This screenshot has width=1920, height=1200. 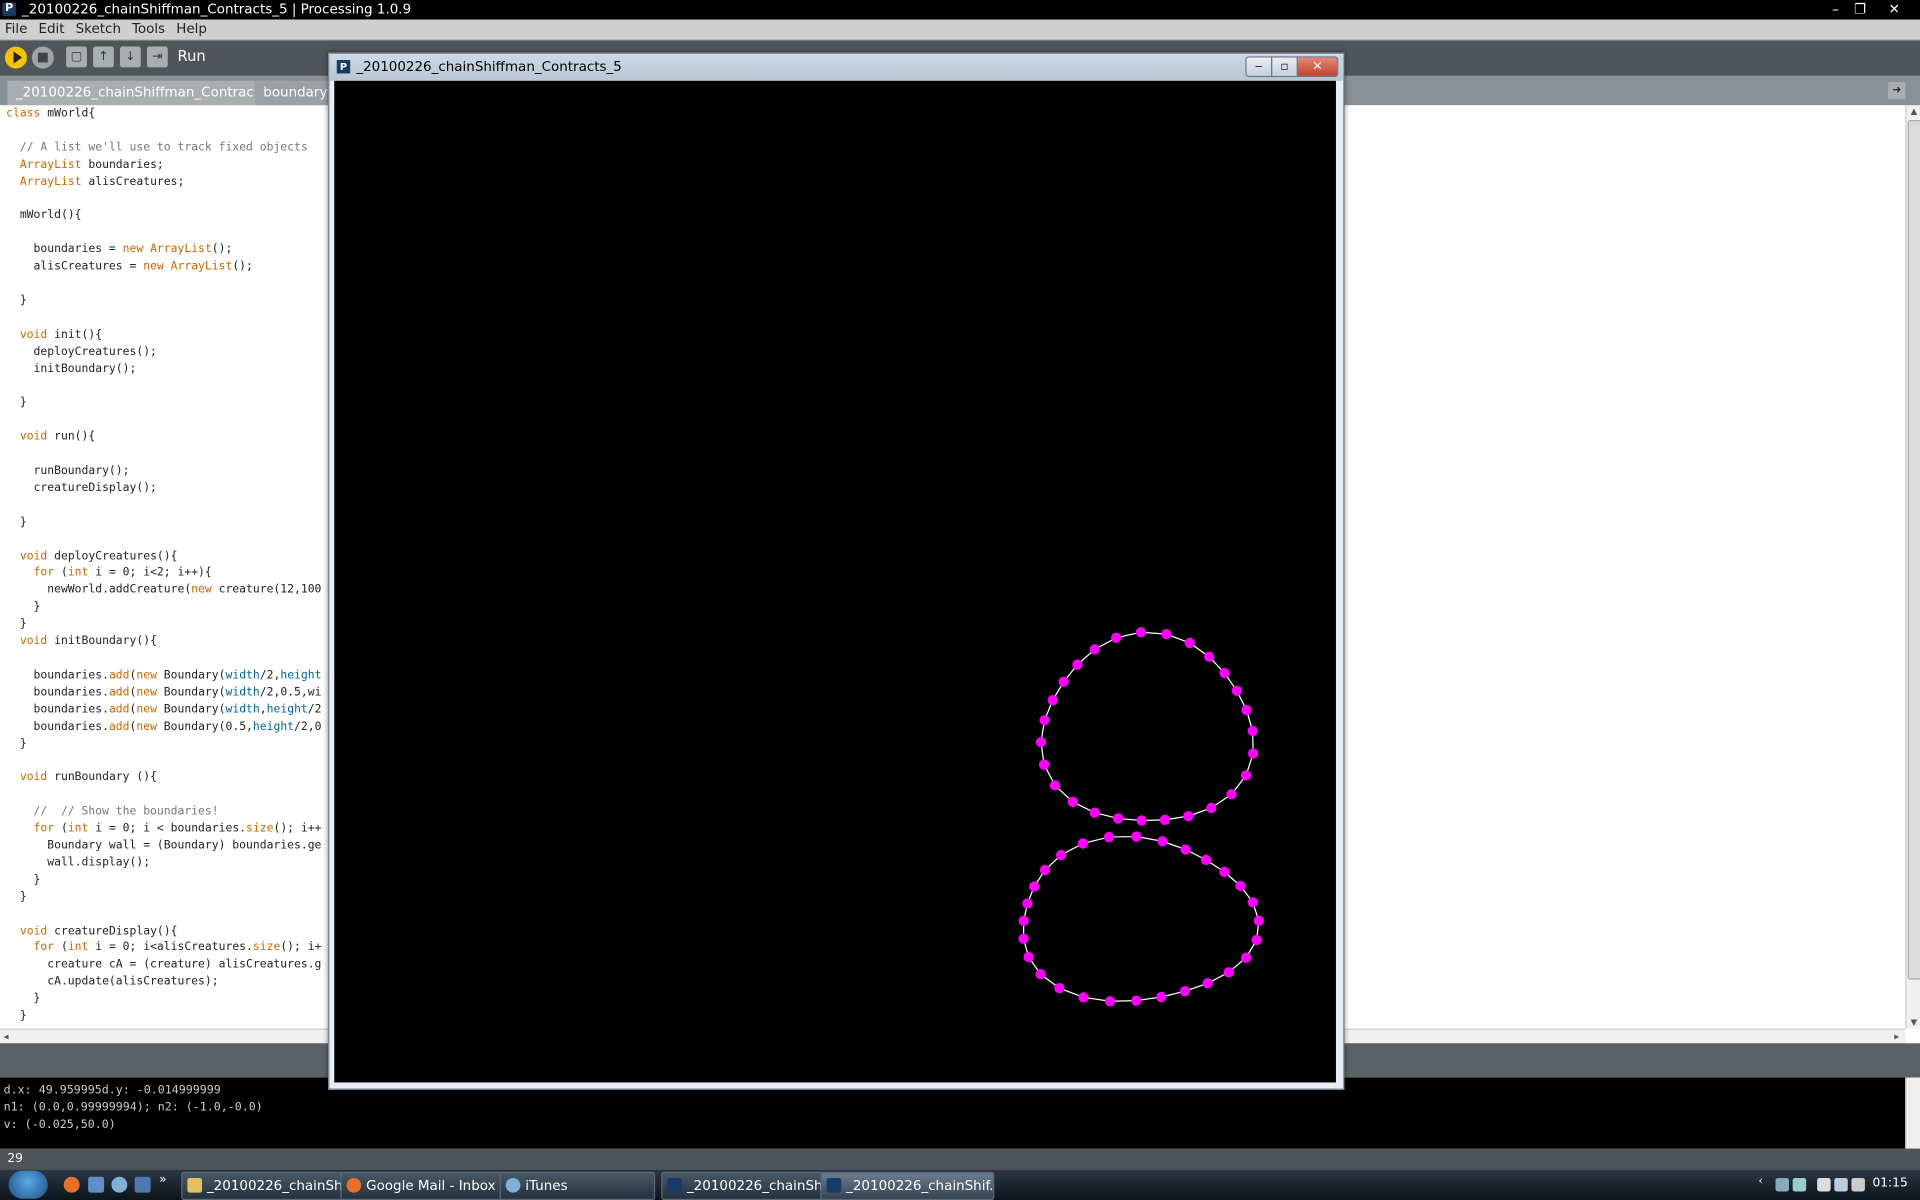 What do you see at coordinates (71, 1184) in the screenshot?
I see `firefox-icon` at bounding box center [71, 1184].